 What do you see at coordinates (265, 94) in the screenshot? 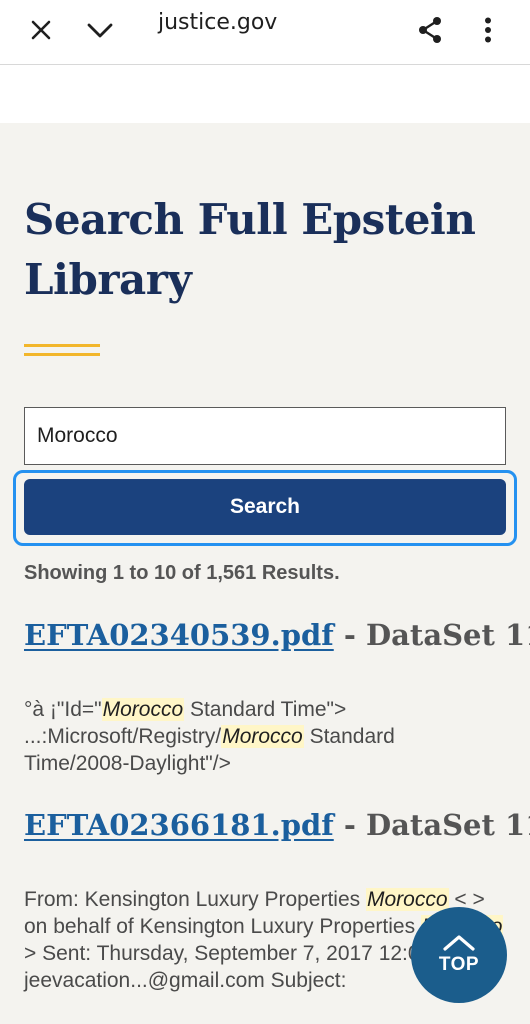
I see `page-header-band` at bounding box center [265, 94].